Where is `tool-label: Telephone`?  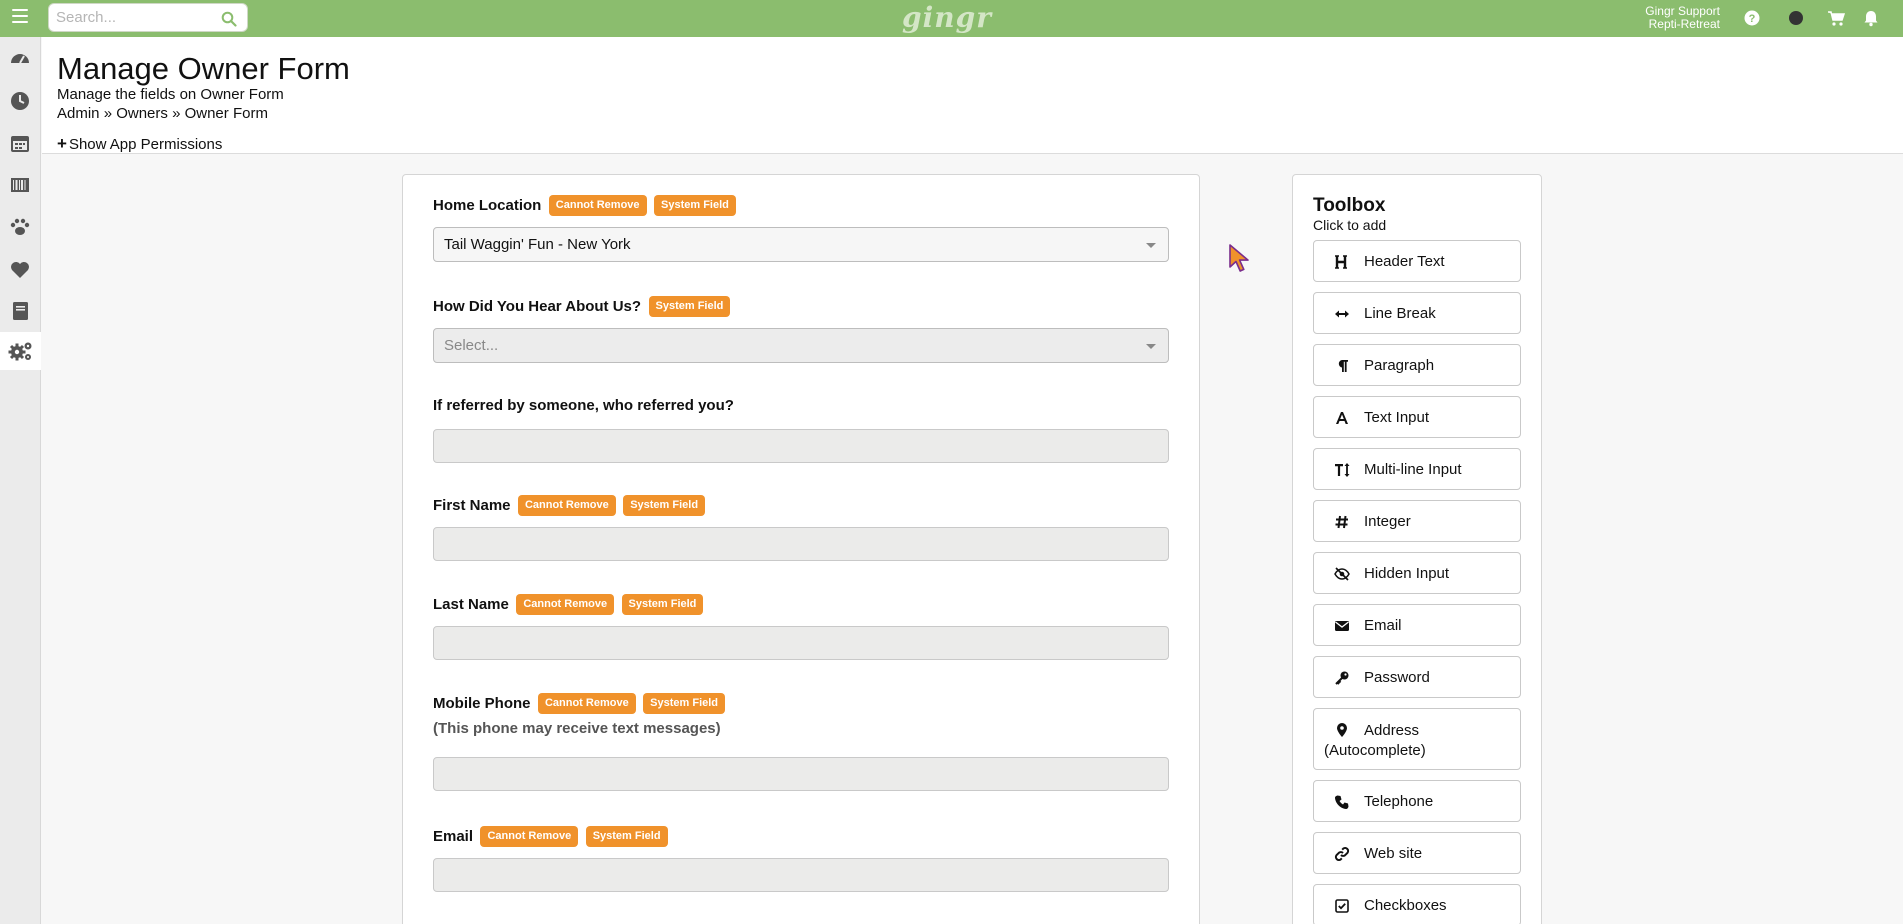 tool-label: Telephone is located at coordinates (1399, 801).